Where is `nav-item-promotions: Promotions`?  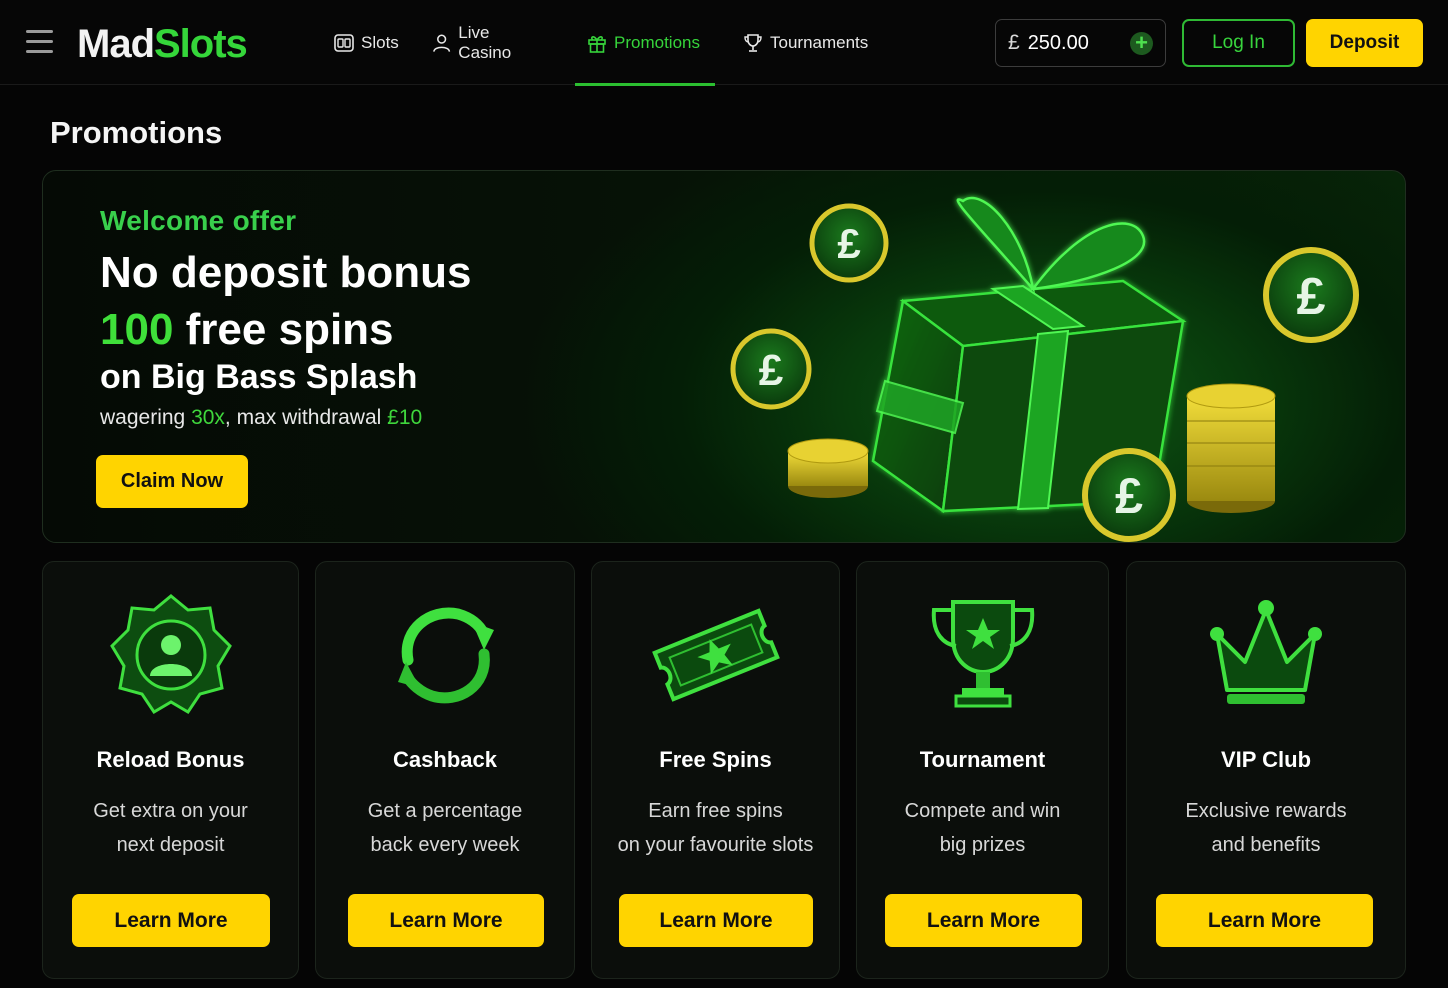 nav-item-promotions: Promotions is located at coordinates (645, 43).